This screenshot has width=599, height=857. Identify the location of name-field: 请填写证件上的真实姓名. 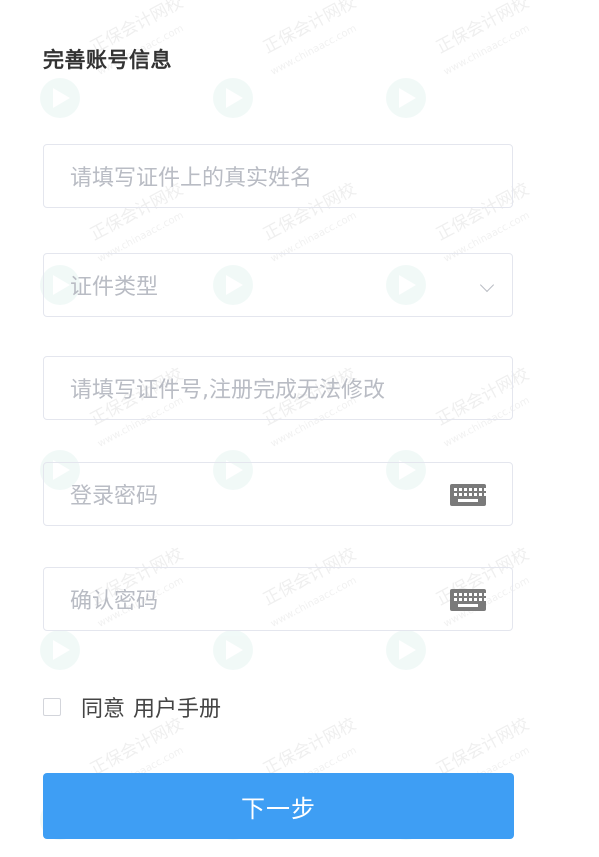
(278, 176).